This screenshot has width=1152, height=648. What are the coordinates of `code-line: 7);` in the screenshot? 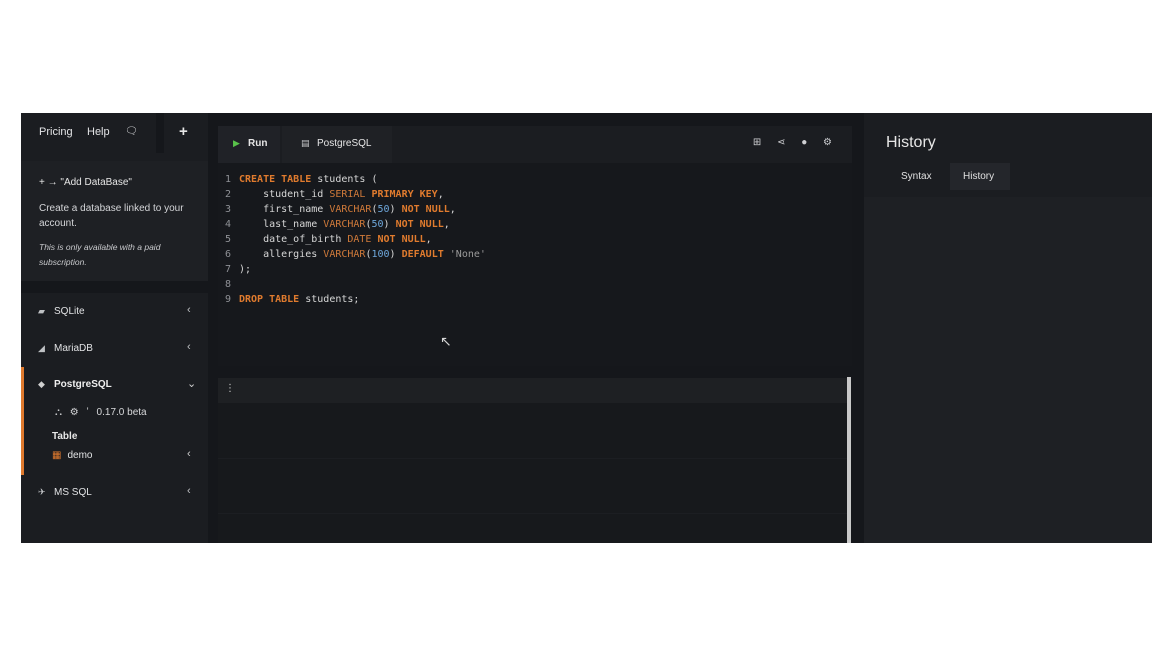 It's located at (238, 269).